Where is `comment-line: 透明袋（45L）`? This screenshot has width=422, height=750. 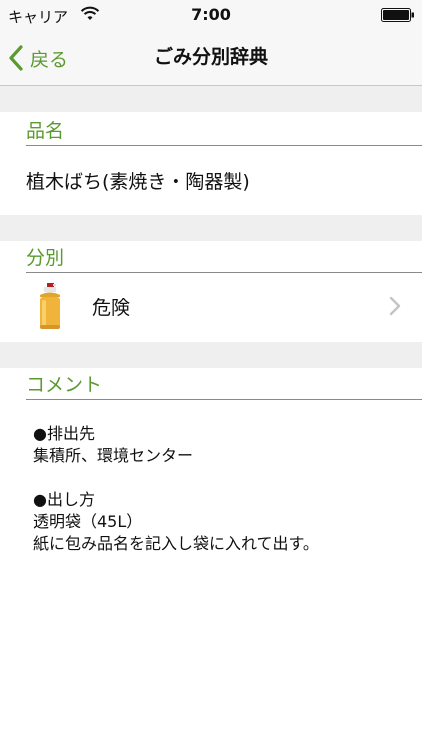
comment-line: 透明袋（45L） is located at coordinates (88, 521).